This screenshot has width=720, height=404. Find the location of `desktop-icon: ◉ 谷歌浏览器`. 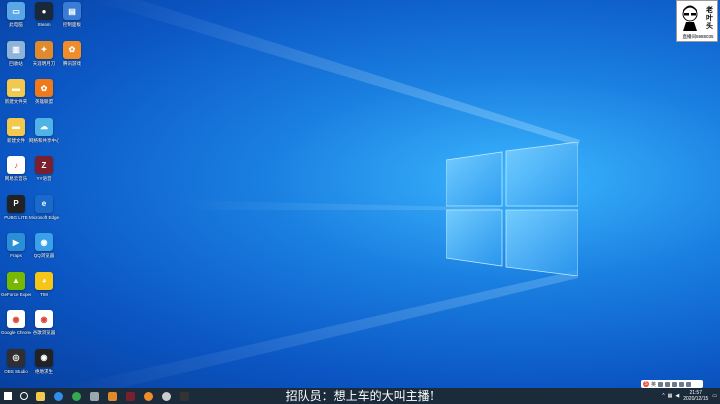

desktop-icon: ◉ 谷歌浏览器 is located at coordinates (44, 327).